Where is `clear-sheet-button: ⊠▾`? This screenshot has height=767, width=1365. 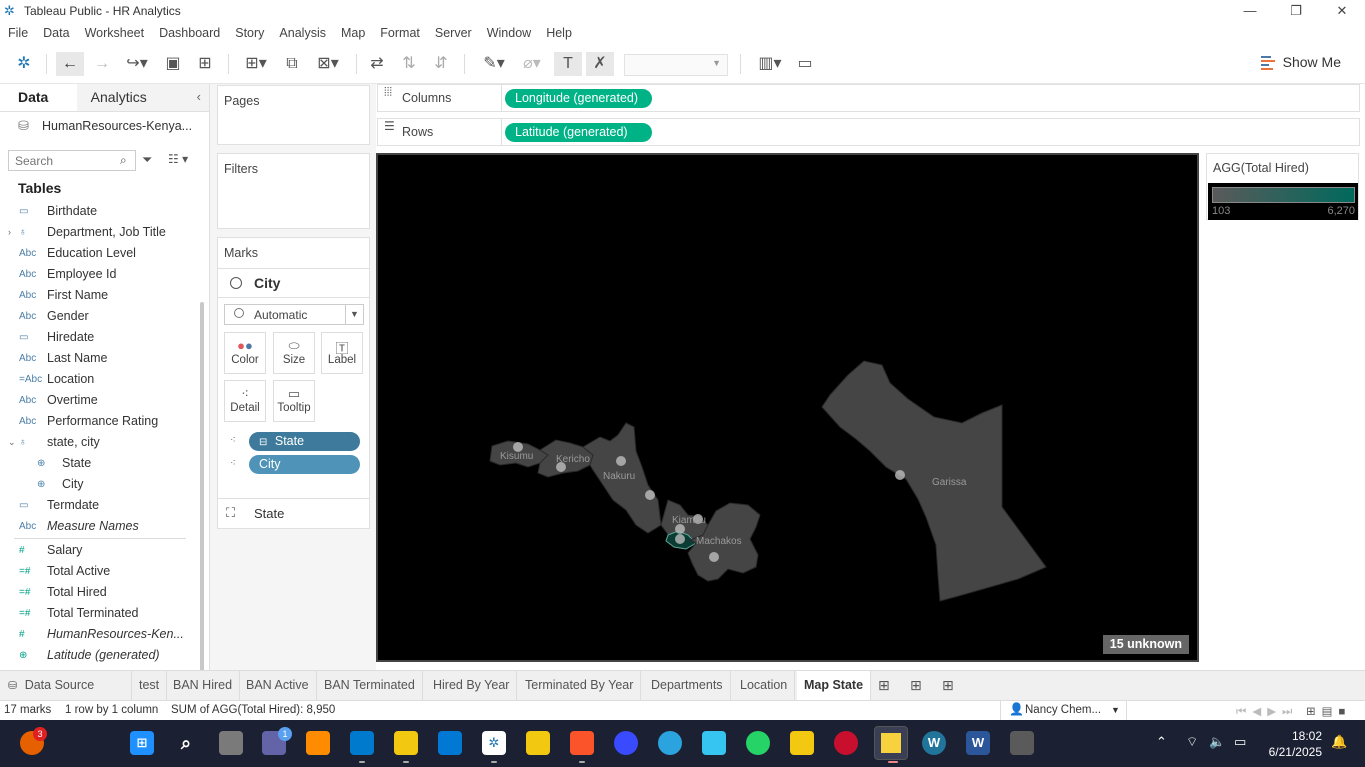
clear-sheet-button: ⊠▾ is located at coordinates (328, 64).